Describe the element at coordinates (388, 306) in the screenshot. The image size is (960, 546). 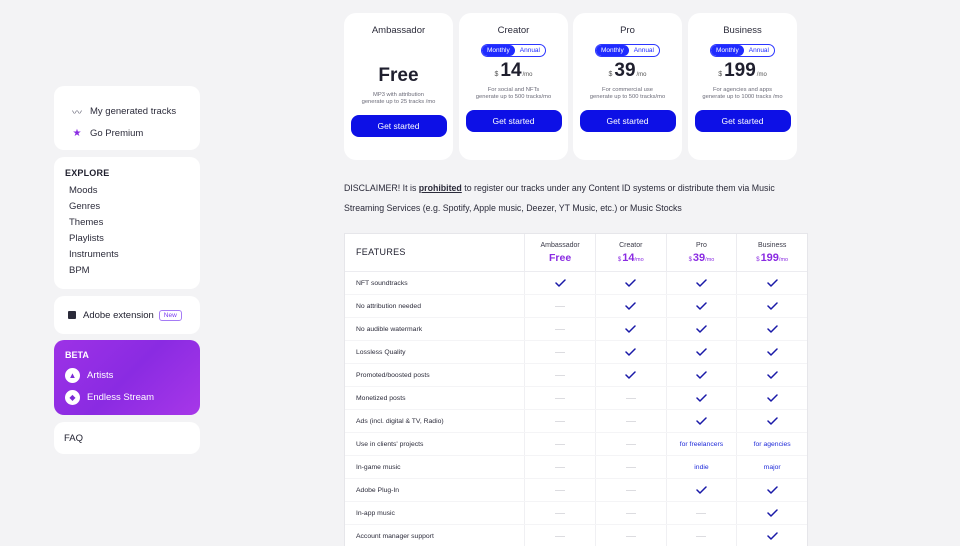
I see `feature-name: No attribution needed` at that location.